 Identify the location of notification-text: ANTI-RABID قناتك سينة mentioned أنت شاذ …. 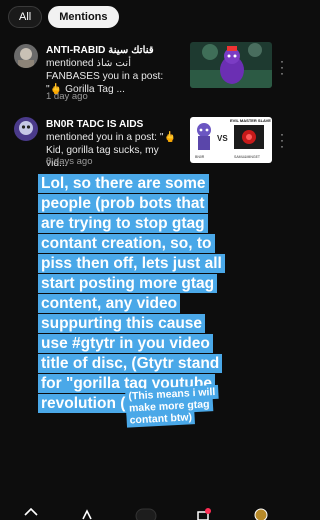
(113, 70).